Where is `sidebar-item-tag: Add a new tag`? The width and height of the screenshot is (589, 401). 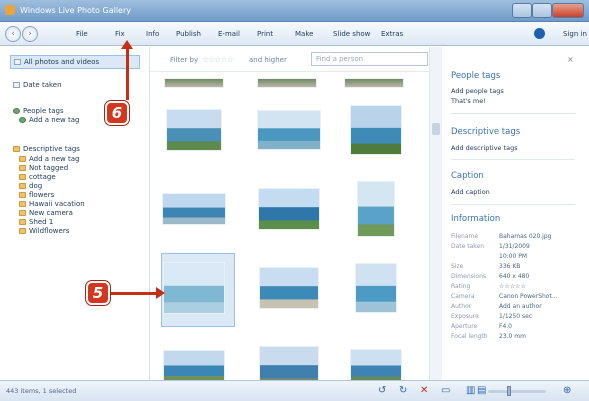
sidebar-item-tag: Add a new tag is located at coordinates (49, 159).